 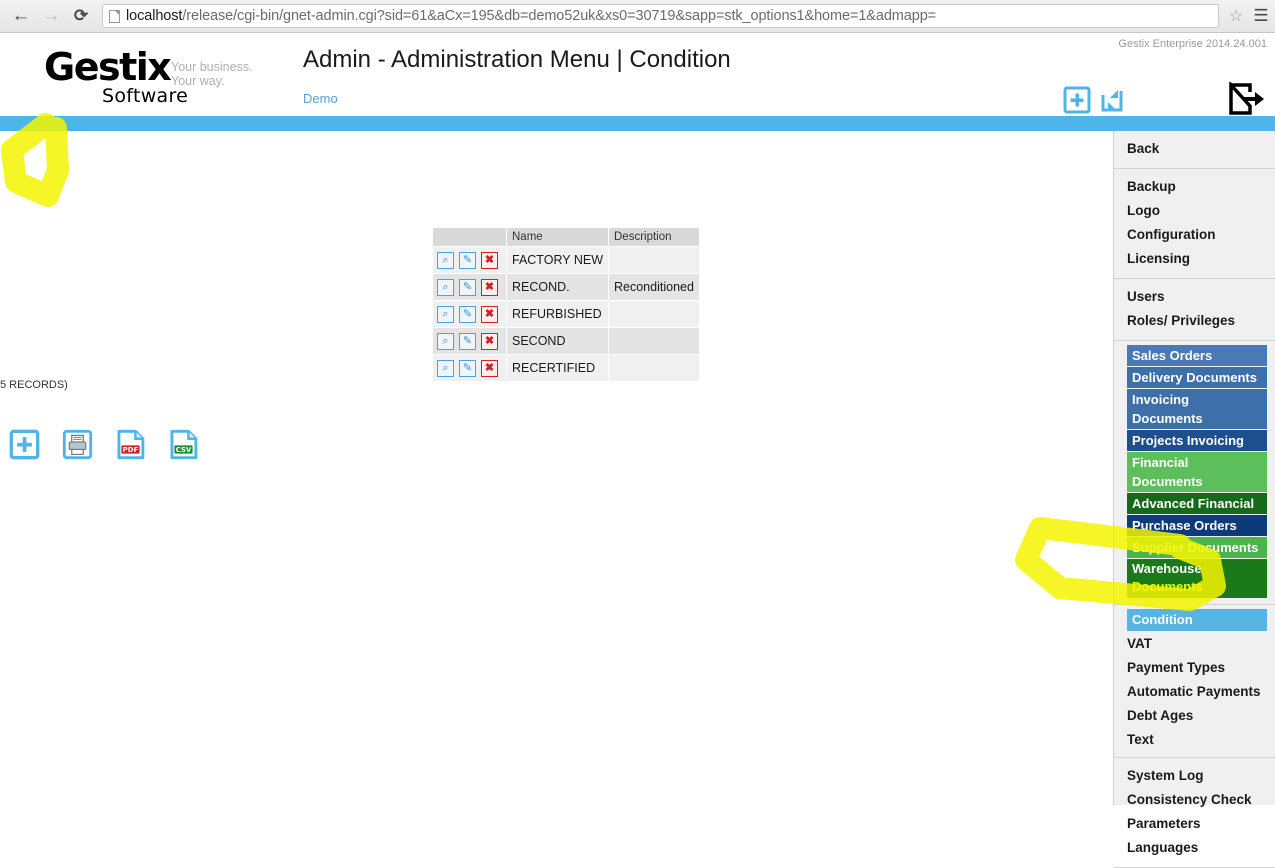 What do you see at coordinates (159, 77) in the screenshot?
I see `gestix-logo: Gestix Software Your business. Your way.` at bounding box center [159, 77].